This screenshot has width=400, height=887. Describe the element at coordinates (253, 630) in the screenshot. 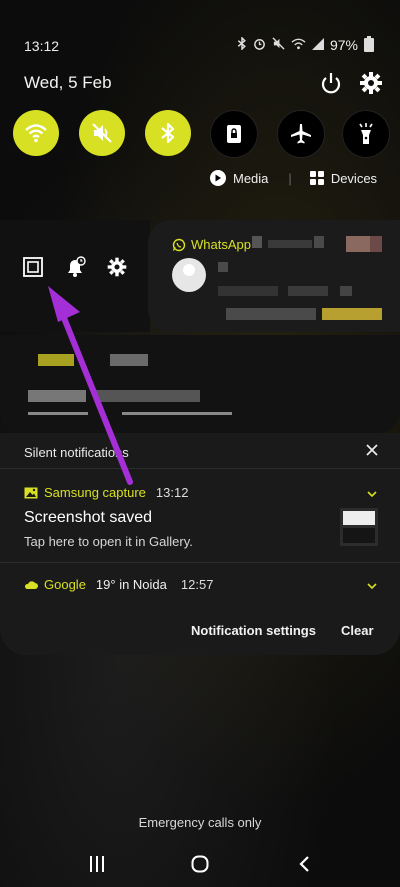

I see `notification-settings-button: Notification settings` at that location.